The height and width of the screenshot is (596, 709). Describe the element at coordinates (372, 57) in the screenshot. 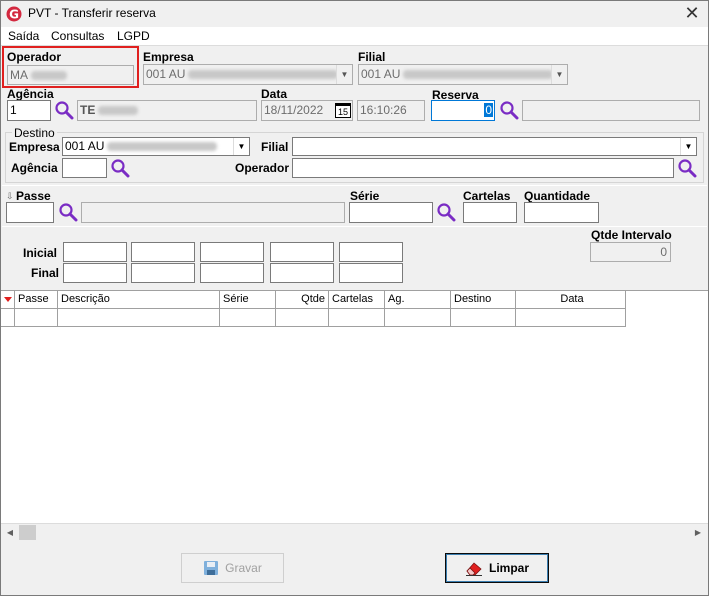

I see `filial-label: Filial` at that location.